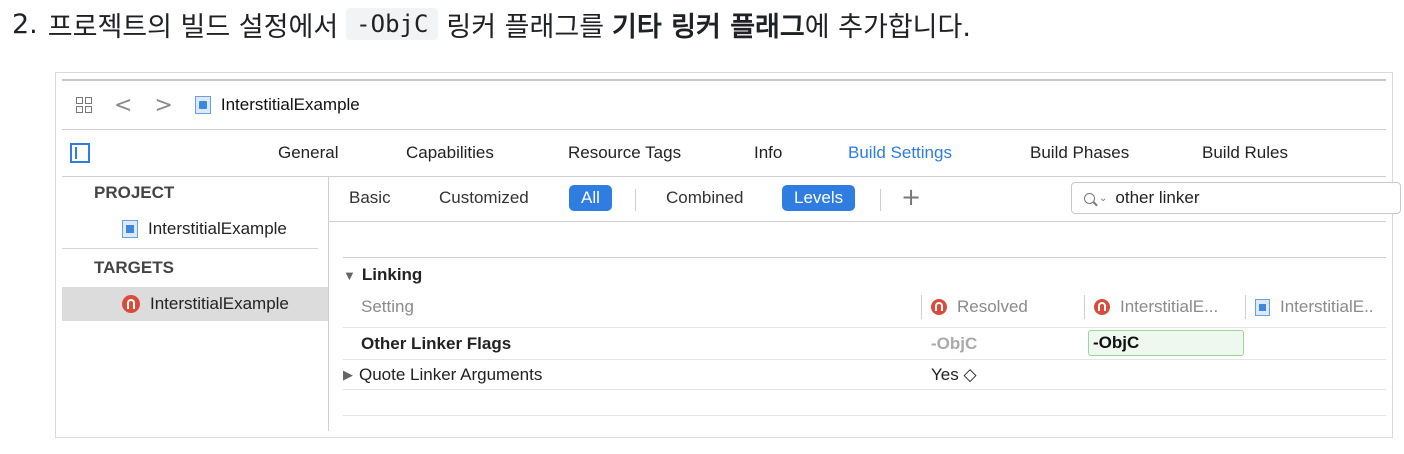  What do you see at coordinates (954, 343) in the screenshot?
I see `resolved-value: -ObjC` at bounding box center [954, 343].